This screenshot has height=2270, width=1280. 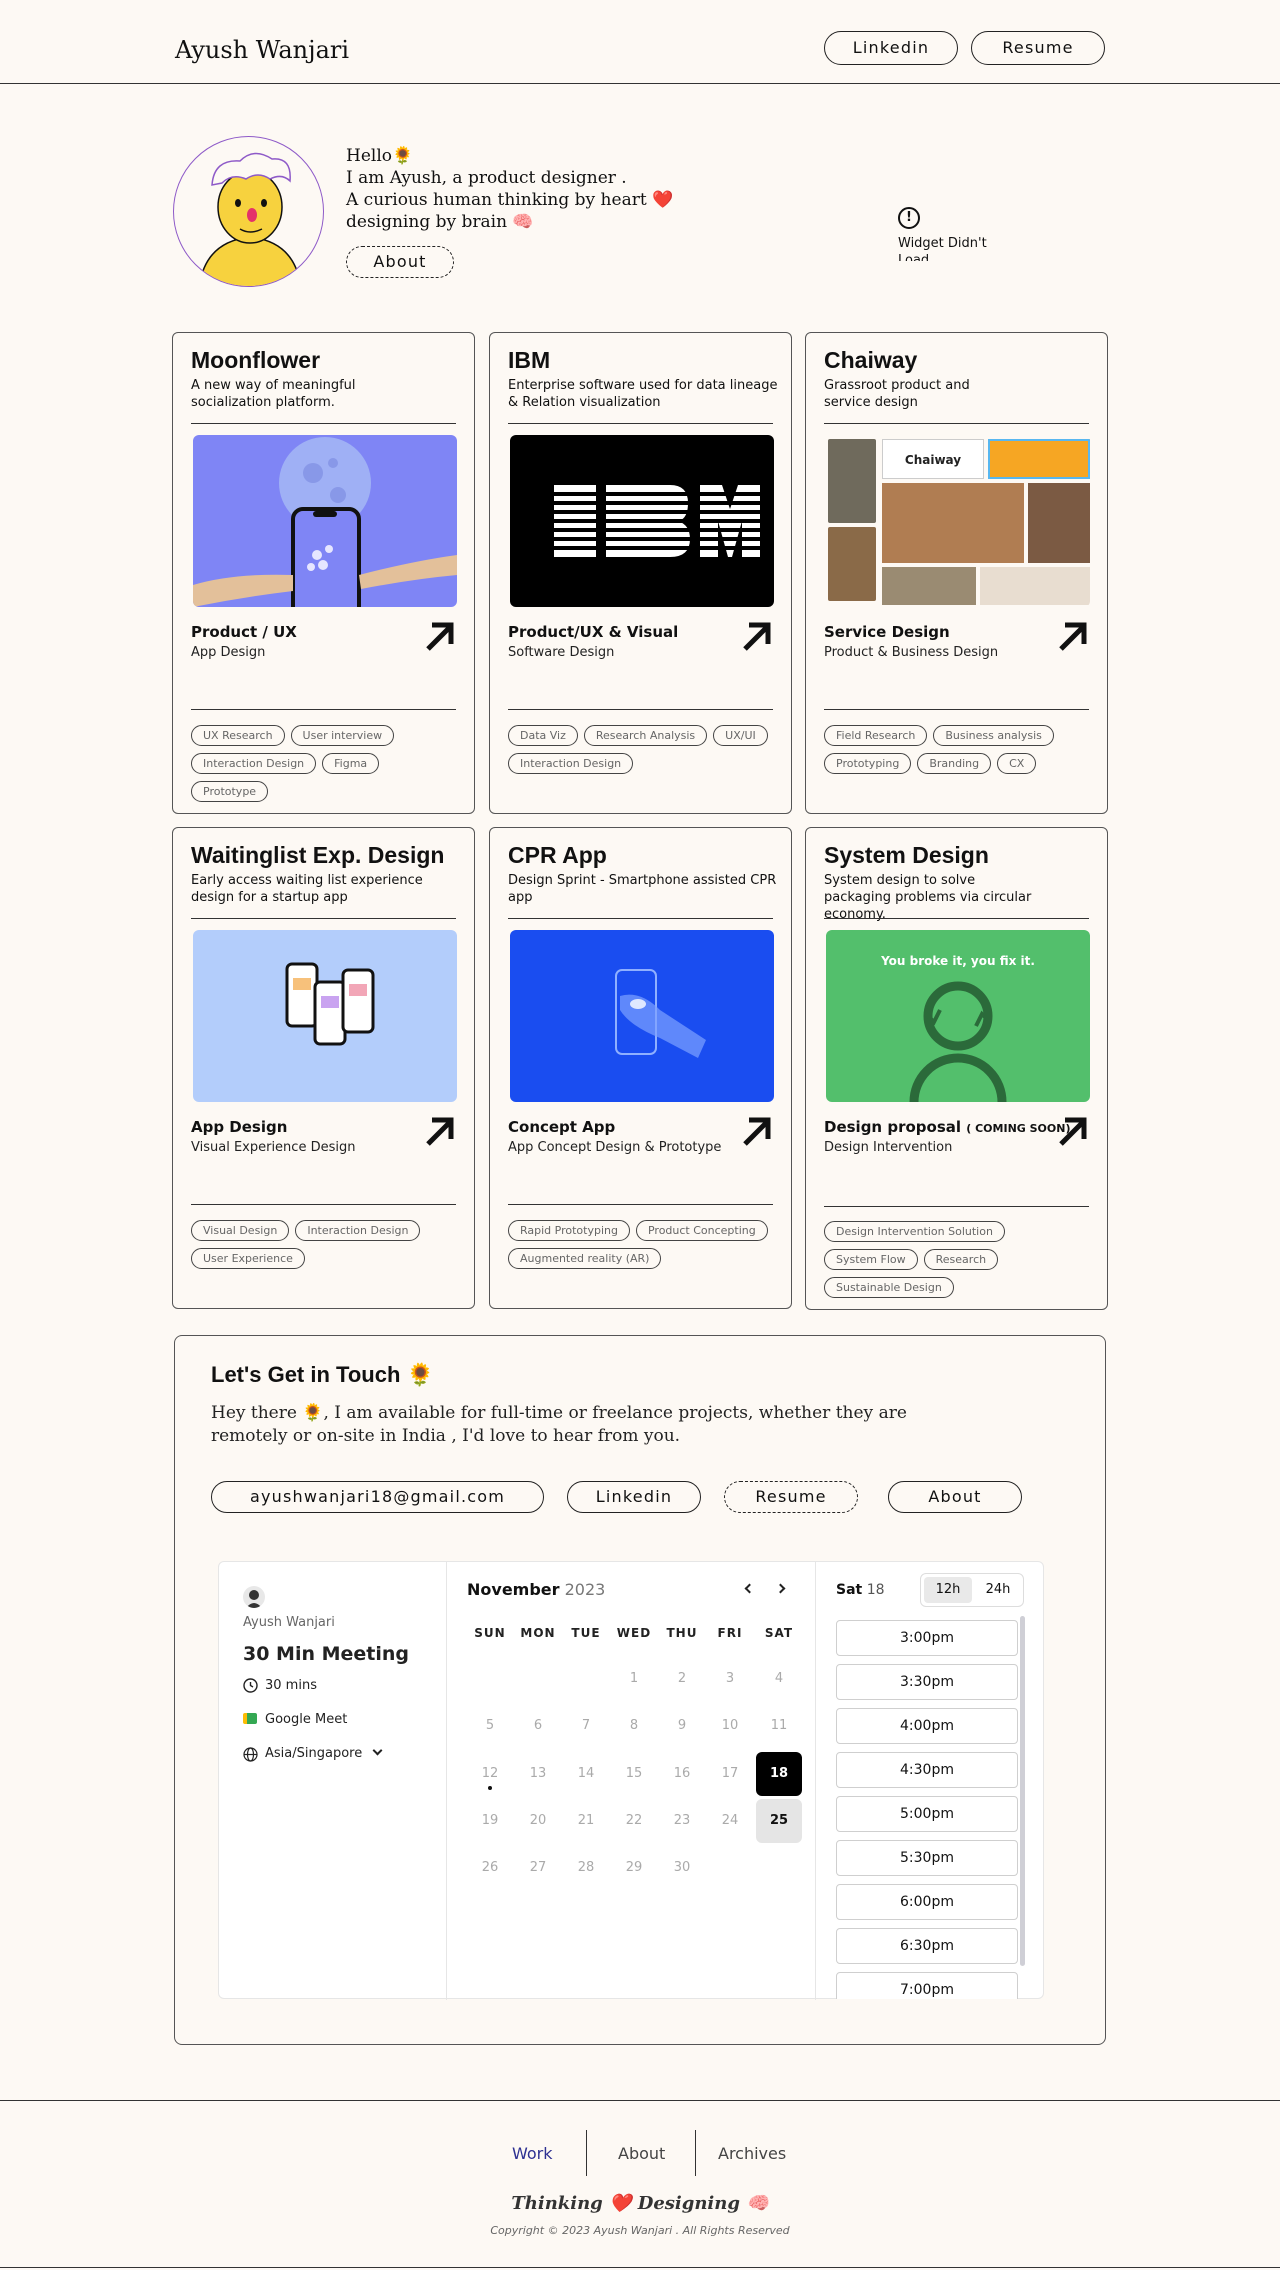 I want to click on today-dot, so click(x=490, y=1788).